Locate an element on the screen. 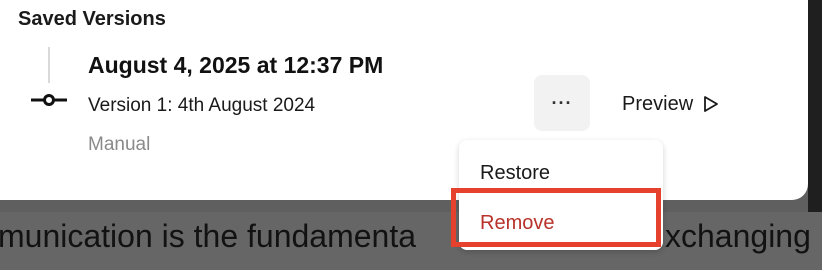 The height and width of the screenshot is (270, 822). more-icon: ··· is located at coordinates (562, 102).